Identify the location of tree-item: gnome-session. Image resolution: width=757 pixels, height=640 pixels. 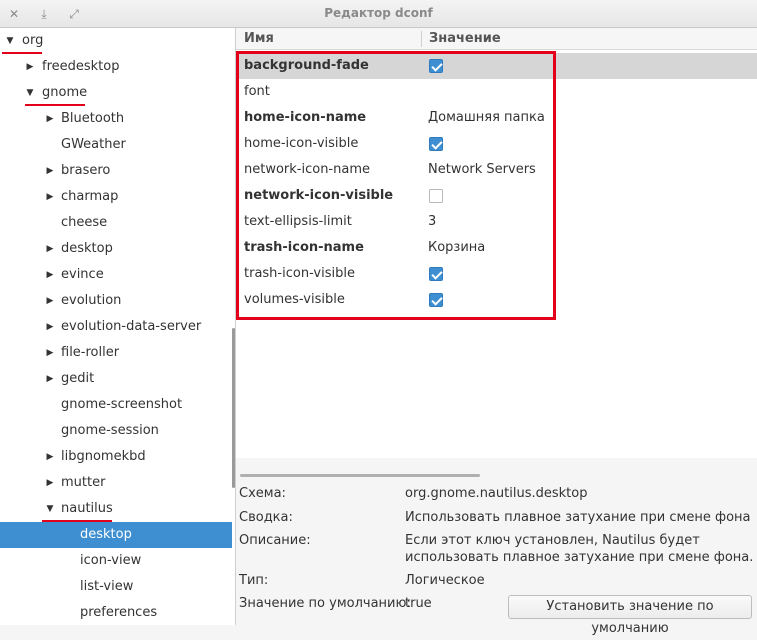
(116, 431).